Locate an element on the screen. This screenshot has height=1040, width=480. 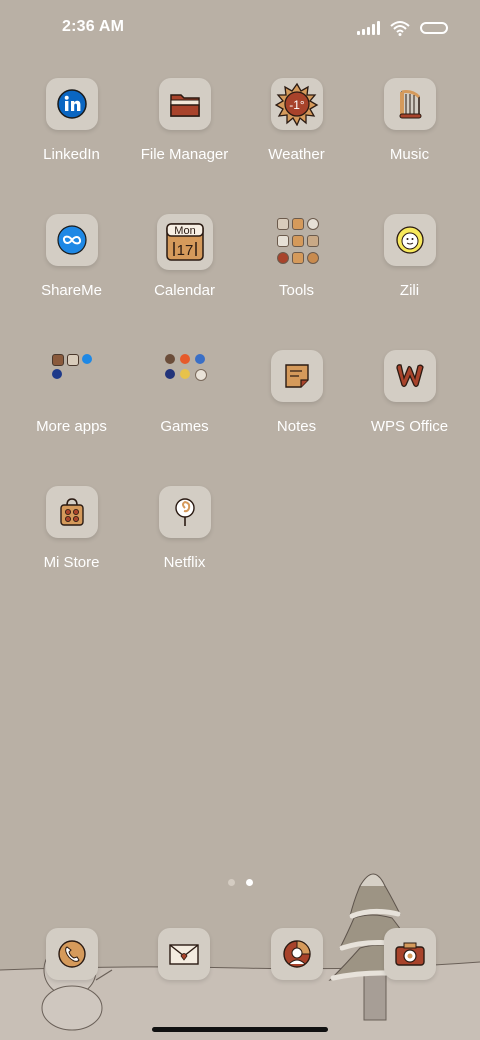
phone-icon is located at coordinates (72, 954).